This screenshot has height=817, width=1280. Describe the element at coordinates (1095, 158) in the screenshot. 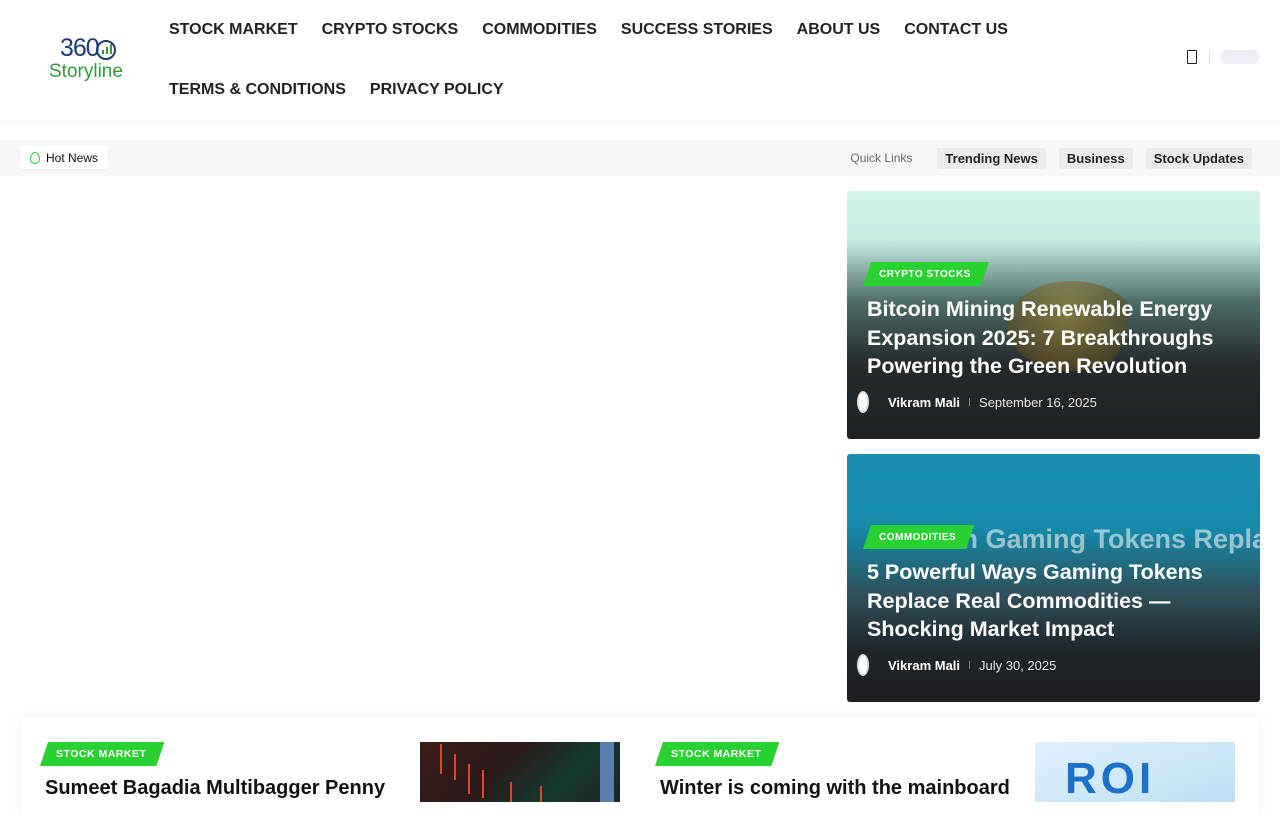

I see `quick-link-business: Business` at that location.